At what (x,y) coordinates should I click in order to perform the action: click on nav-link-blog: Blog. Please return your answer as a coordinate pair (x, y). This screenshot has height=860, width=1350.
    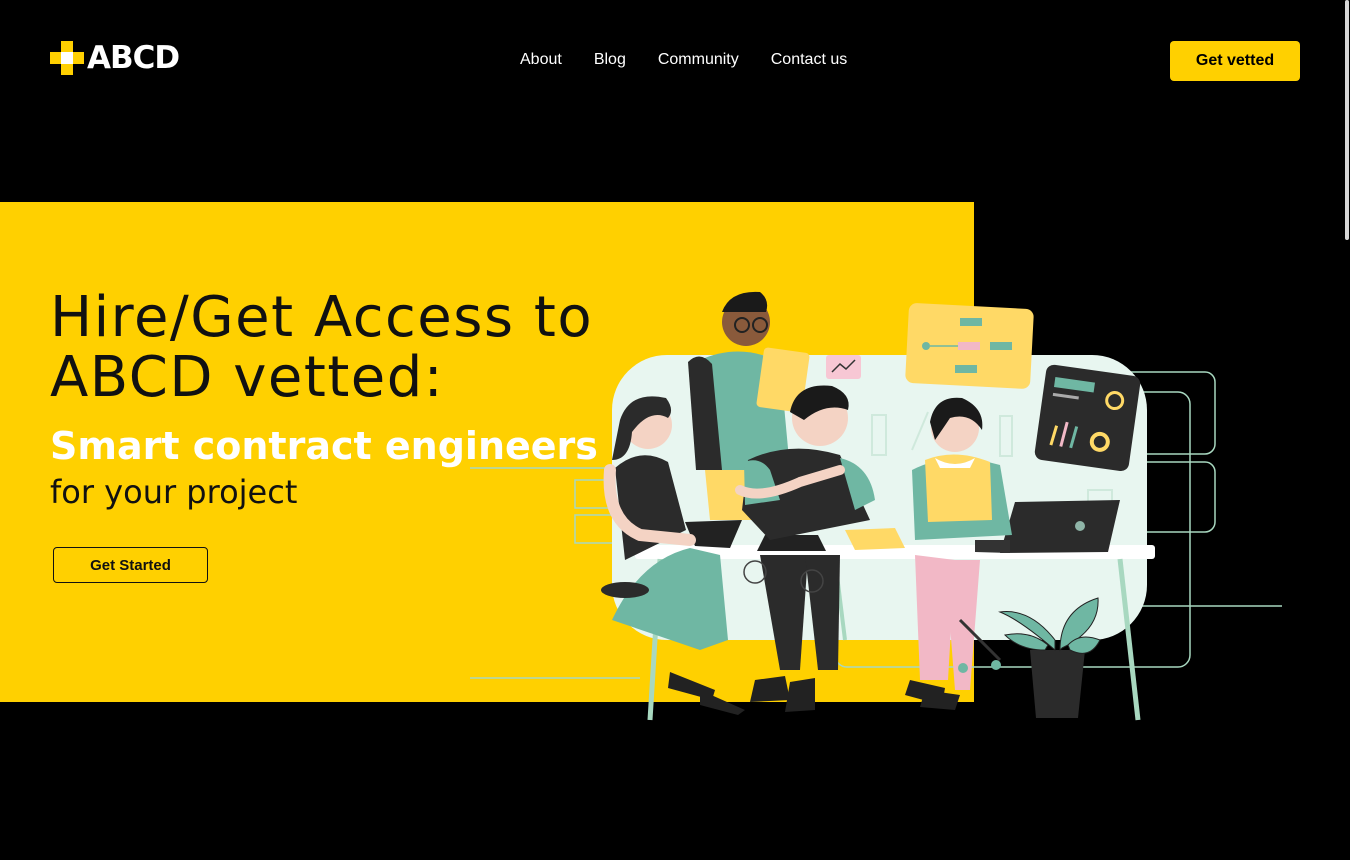
    Looking at the image, I should click on (610, 60).